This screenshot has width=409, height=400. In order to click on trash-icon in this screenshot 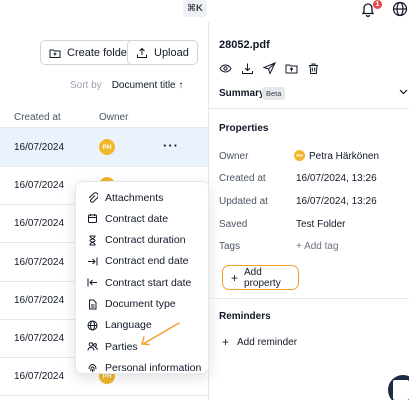, I will do `click(313, 68)`.